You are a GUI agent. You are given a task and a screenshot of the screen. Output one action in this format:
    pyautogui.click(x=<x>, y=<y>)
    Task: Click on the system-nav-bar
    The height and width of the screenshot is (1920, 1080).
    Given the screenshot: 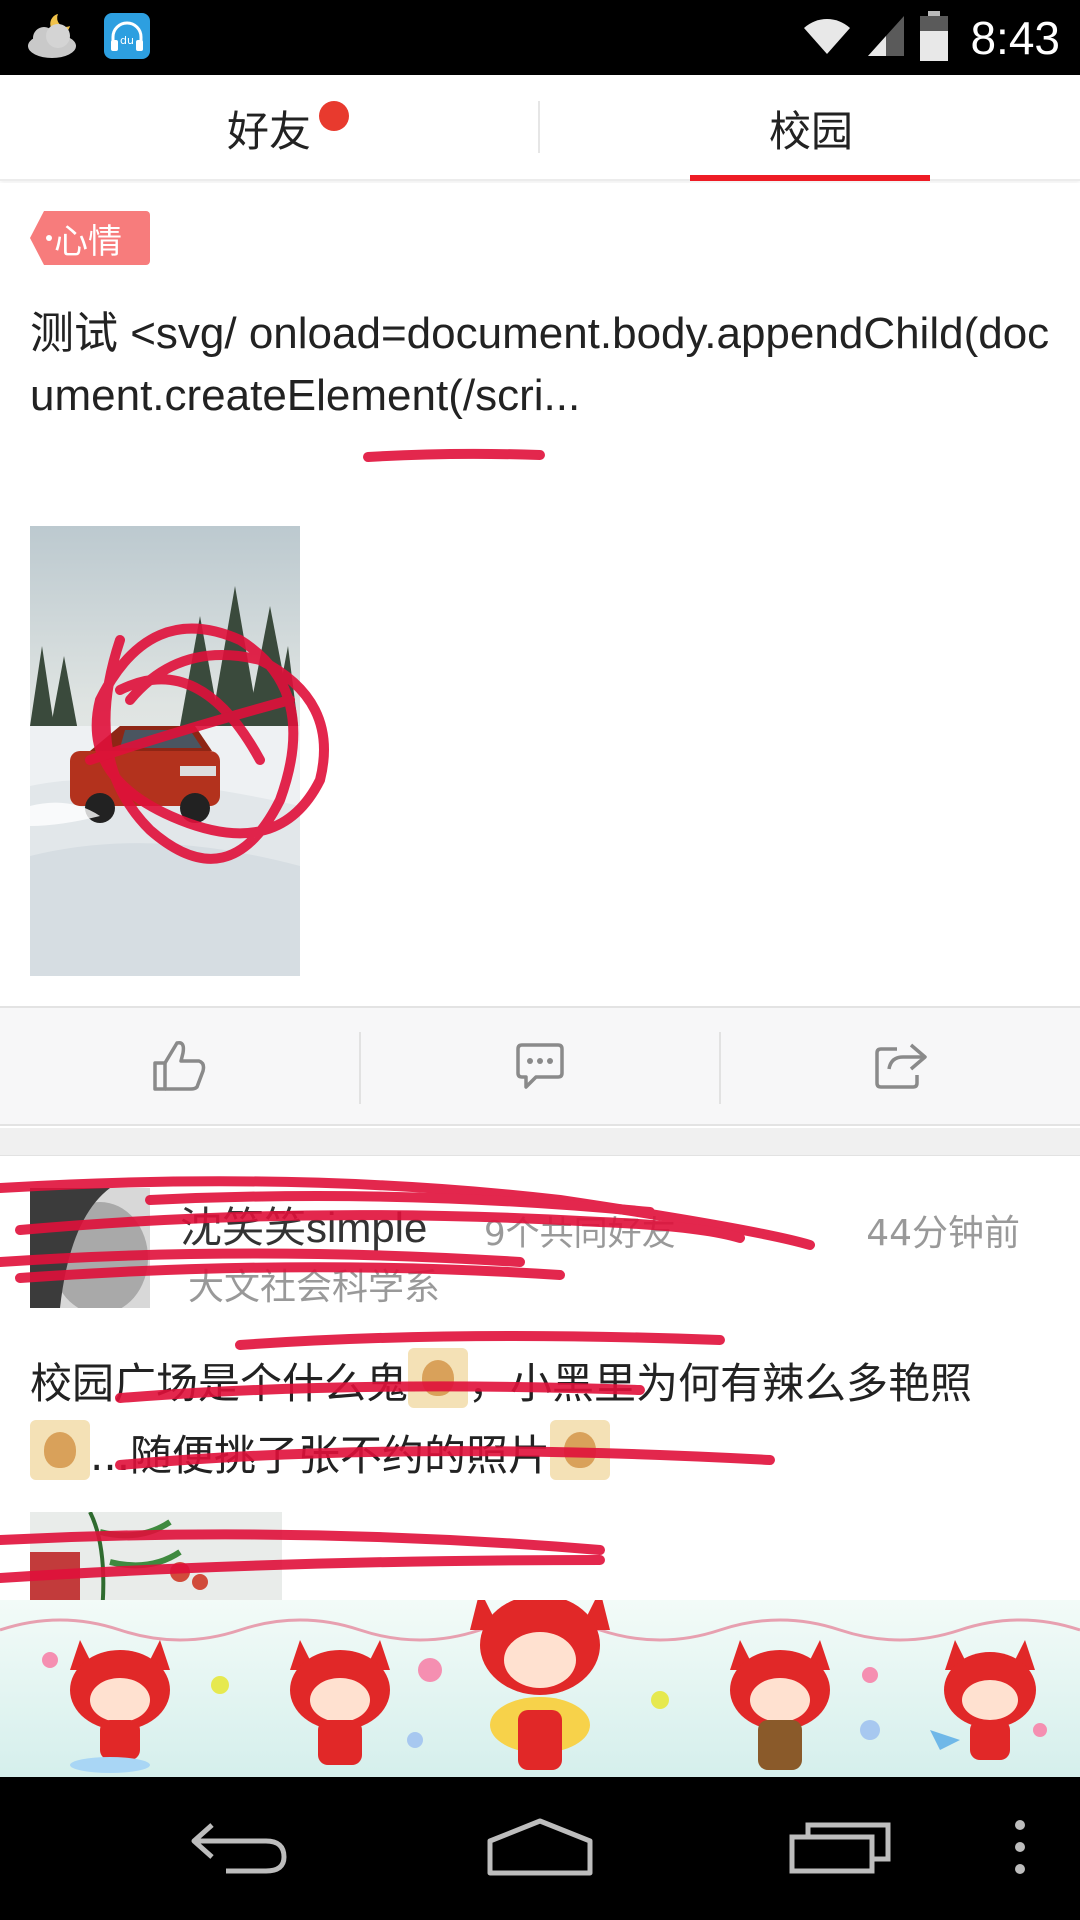 What is the action you would take?
    pyautogui.click(x=540, y=1848)
    